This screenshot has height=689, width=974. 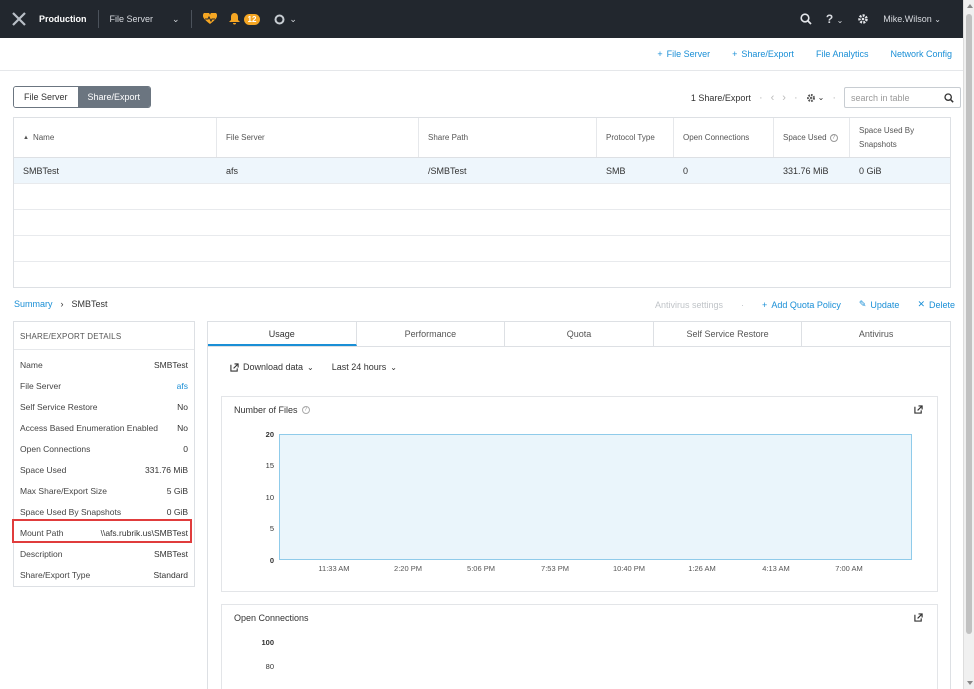 I want to click on detail-row-type: Share/Export Type Standard, so click(x=104, y=574).